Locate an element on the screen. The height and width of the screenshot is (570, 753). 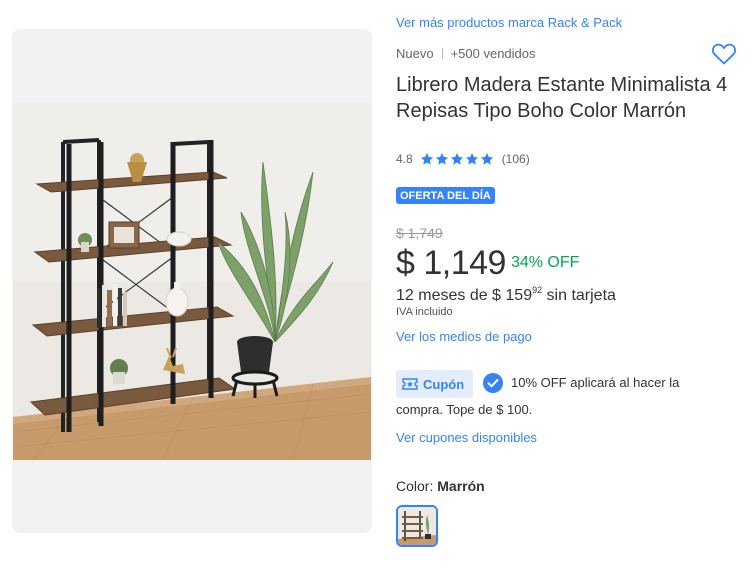
price-row: $ 1,149 34% OFF is located at coordinates (487, 263).